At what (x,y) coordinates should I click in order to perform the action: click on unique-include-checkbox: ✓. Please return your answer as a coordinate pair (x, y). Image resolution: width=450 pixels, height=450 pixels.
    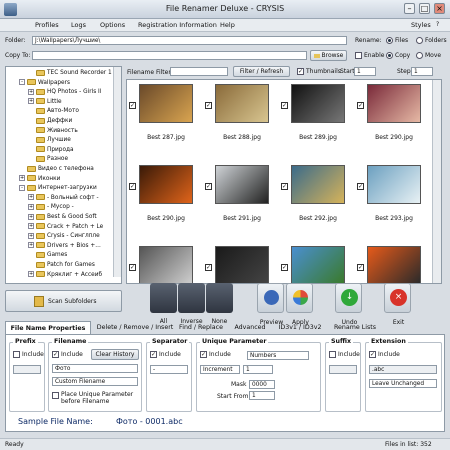
    Looking at the image, I should click on (203, 354).